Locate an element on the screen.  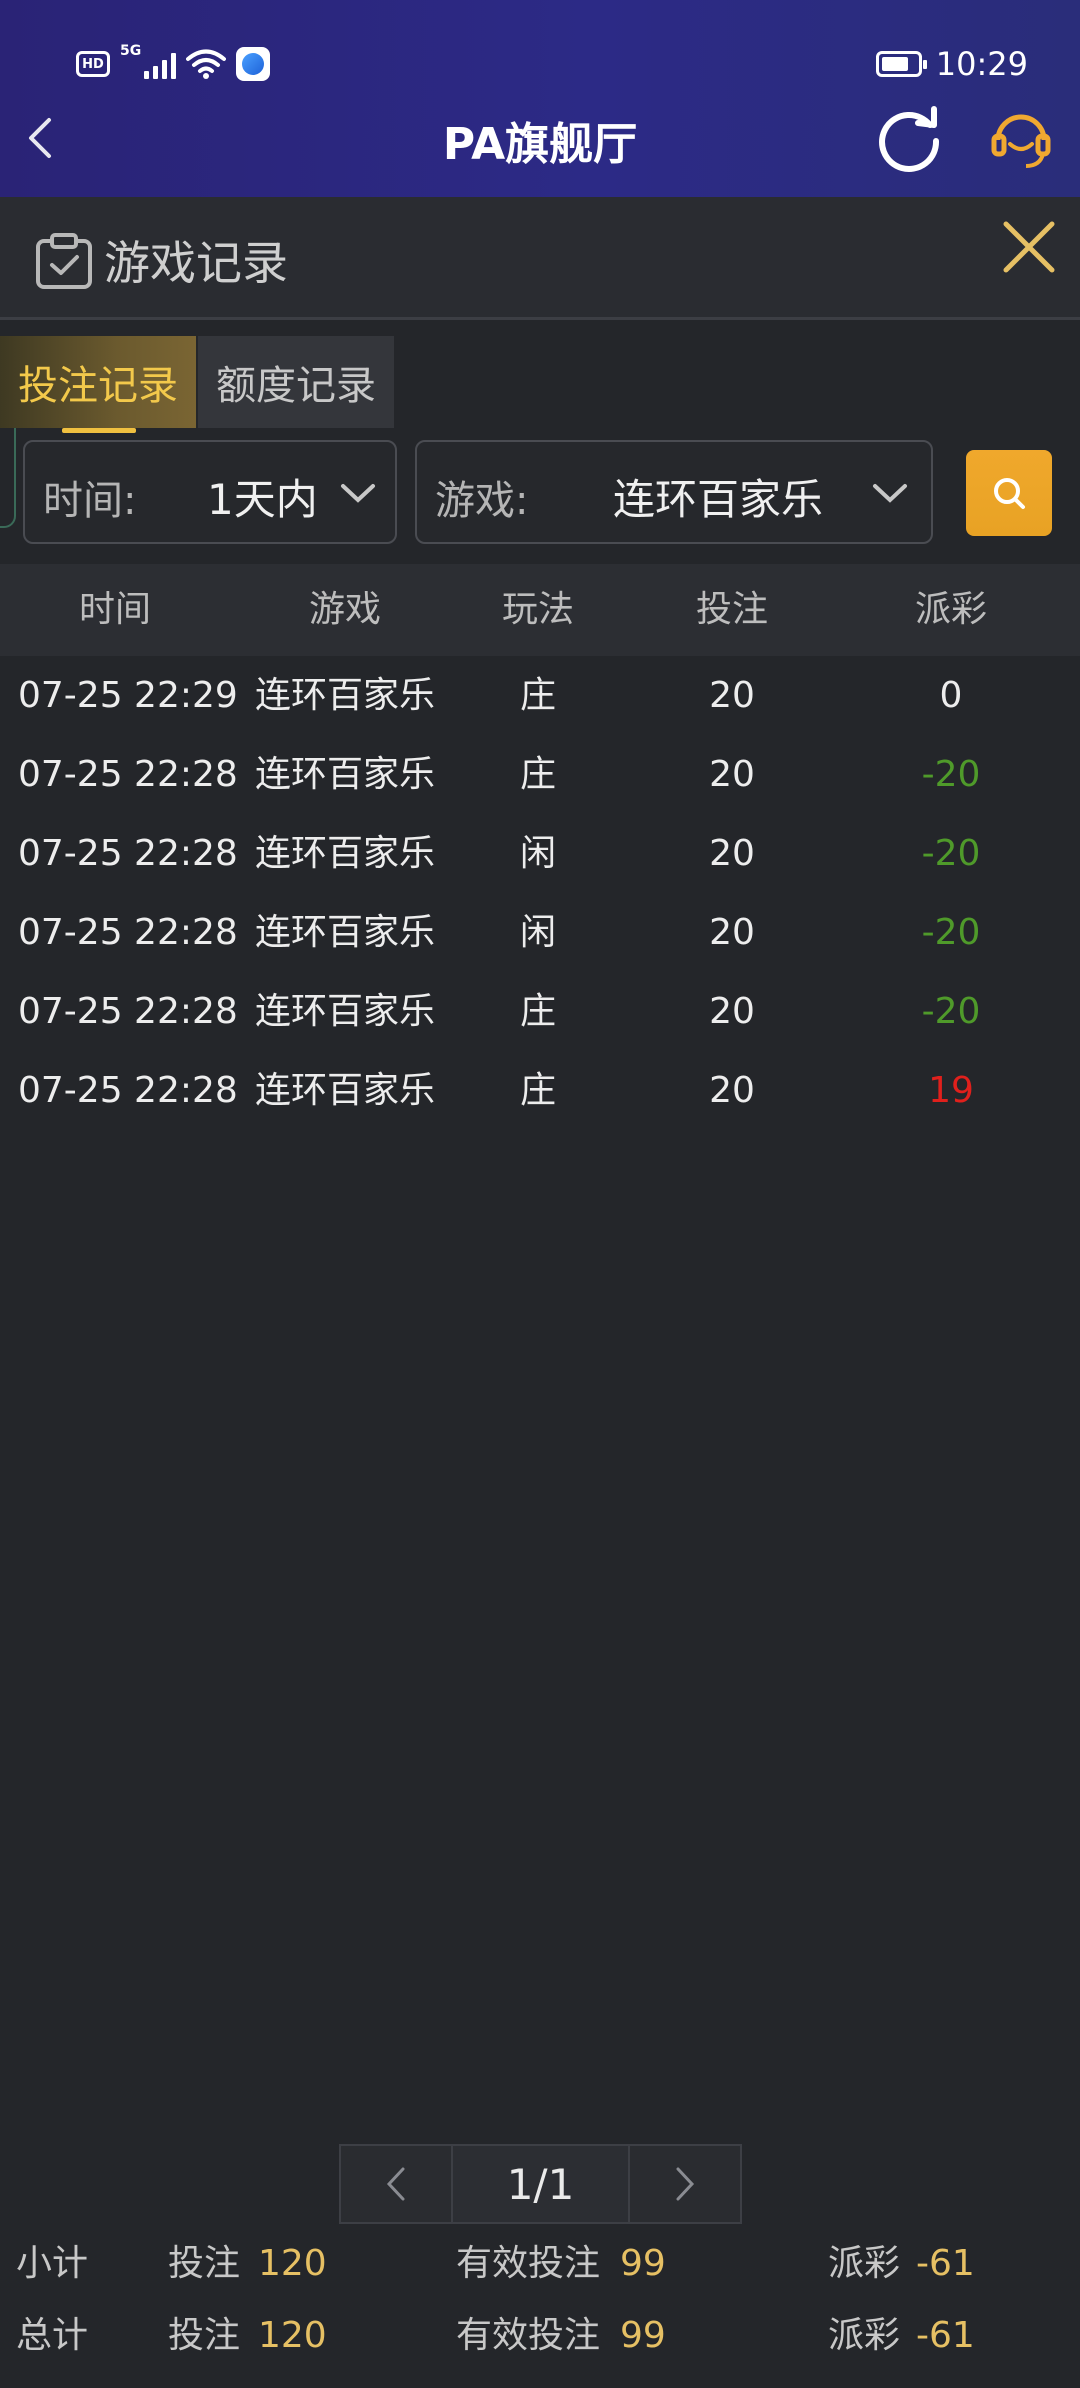
chevron-right-icon is located at coordinates (685, 2184).